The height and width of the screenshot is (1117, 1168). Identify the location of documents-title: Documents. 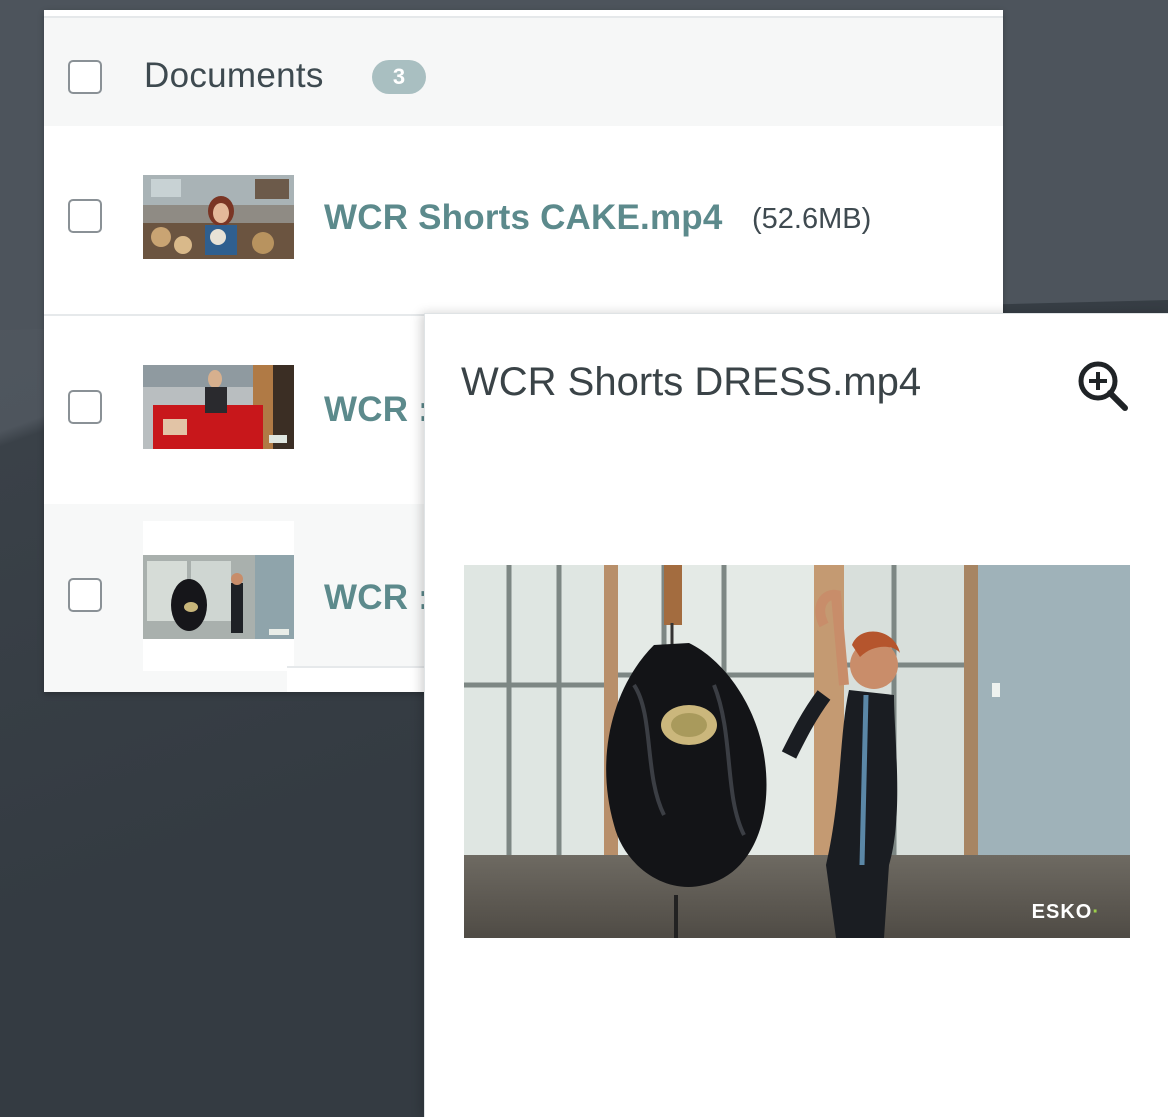
(234, 75).